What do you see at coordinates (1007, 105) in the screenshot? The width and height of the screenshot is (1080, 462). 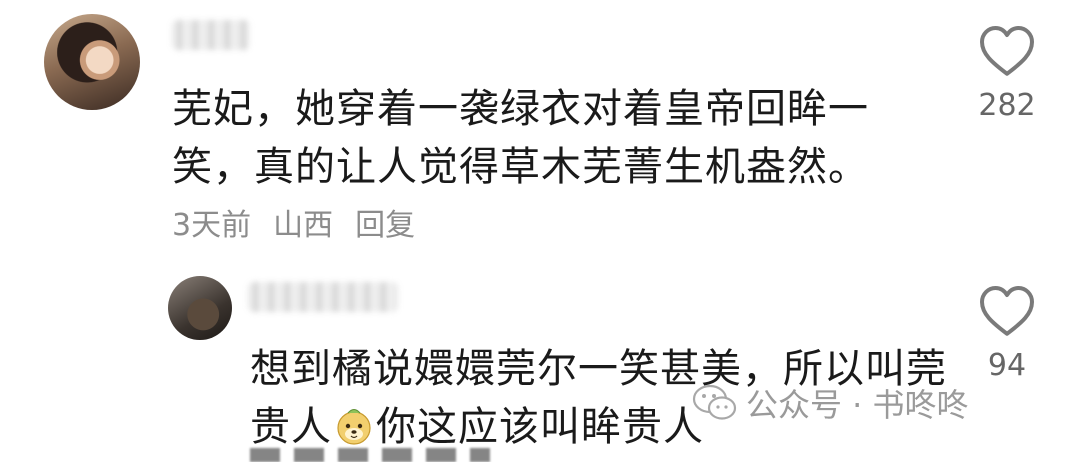 I see `like-count: 282` at bounding box center [1007, 105].